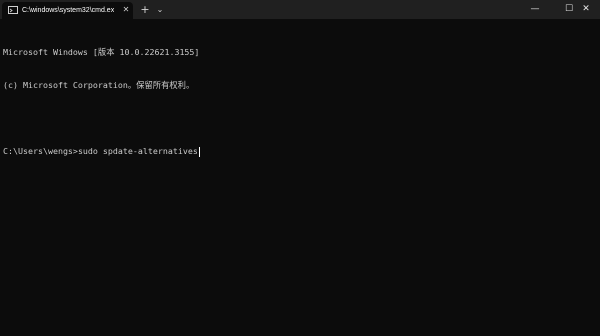 The image size is (600, 336). I want to click on chevron-down-icon: ⌄, so click(160, 10).